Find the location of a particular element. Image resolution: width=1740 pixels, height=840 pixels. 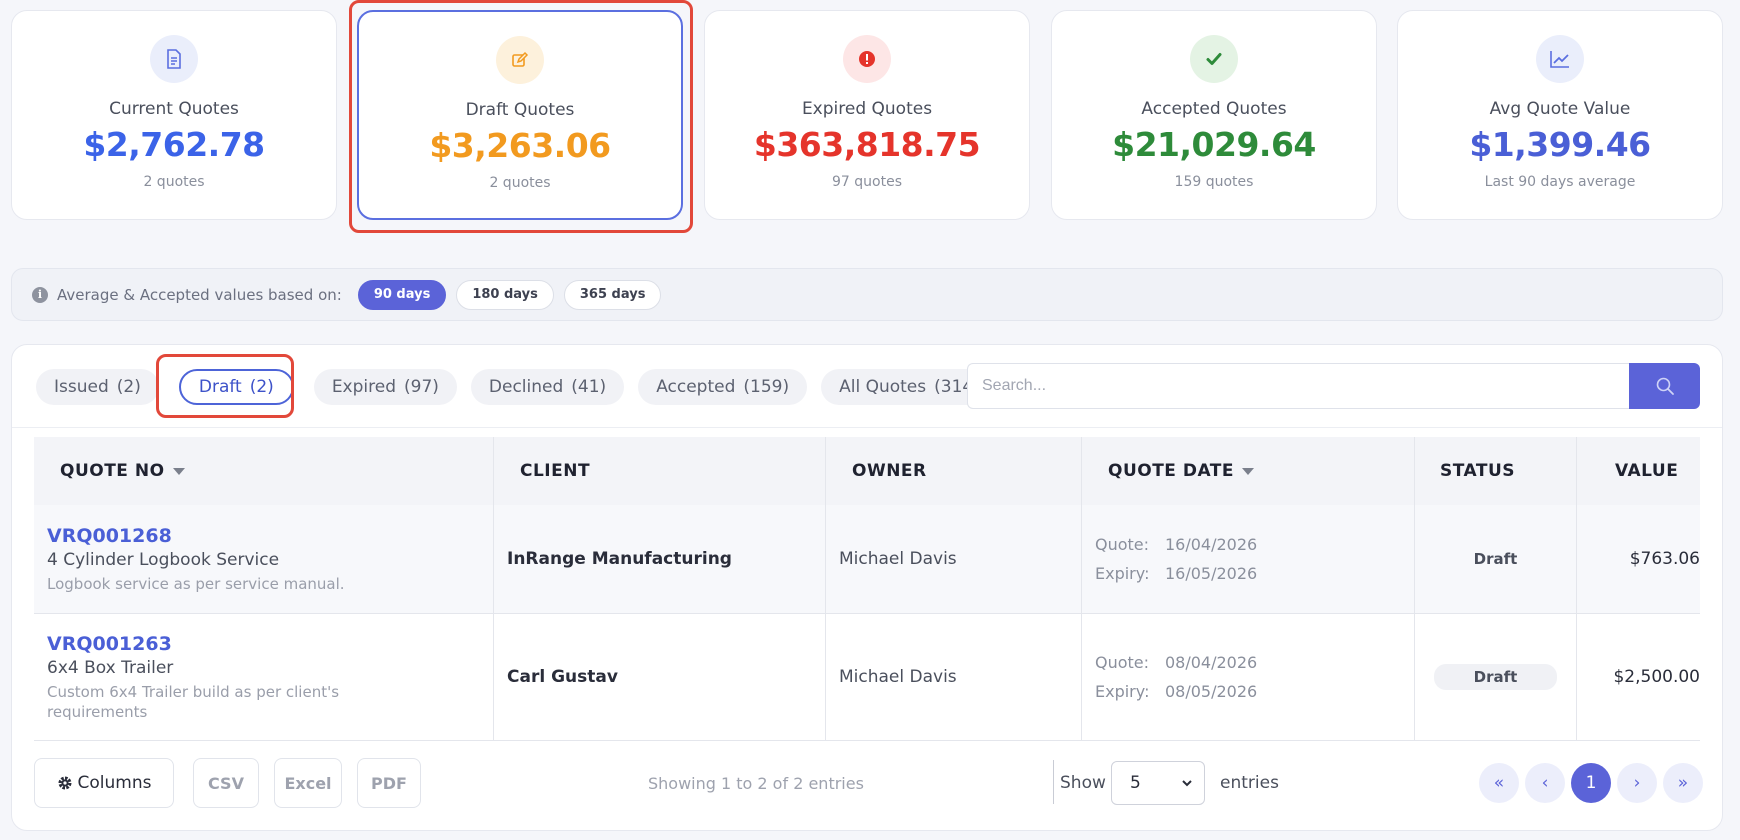

tab-draft: Draft (2) is located at coordinates (236, 387).